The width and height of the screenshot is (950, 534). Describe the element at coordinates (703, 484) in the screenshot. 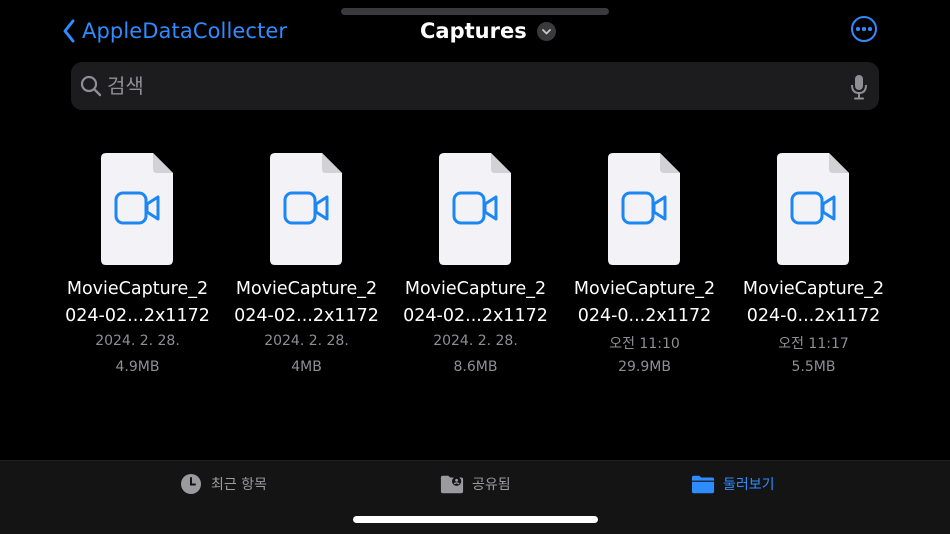

I see `folder-icon` at that location.